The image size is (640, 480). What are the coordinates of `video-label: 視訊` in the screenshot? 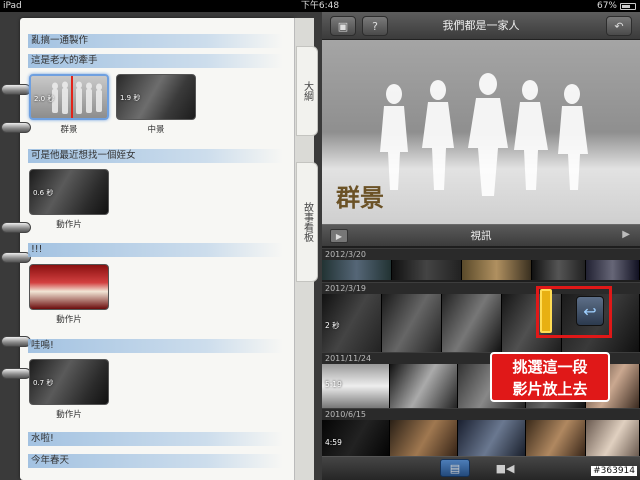 It's located at (481, 236).